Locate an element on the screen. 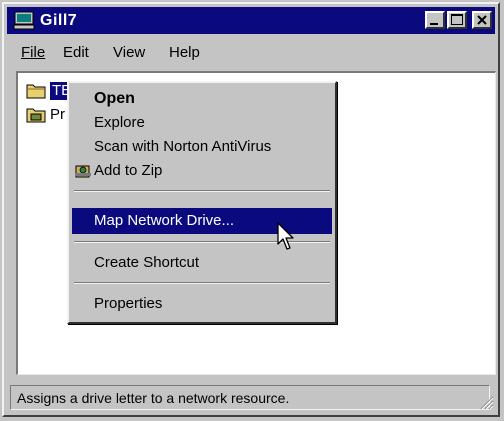 The width and height of the screenshot is (504, 421). title-bar: Gill7 is located at coordinates (251, 20).